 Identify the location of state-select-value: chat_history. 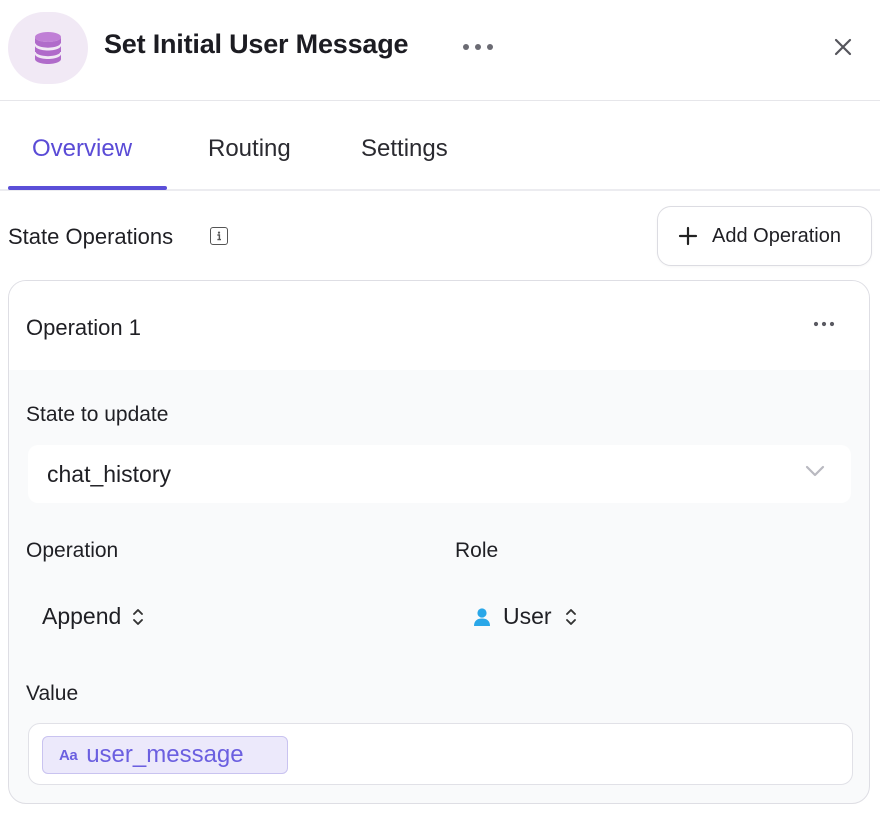
(109, 473).